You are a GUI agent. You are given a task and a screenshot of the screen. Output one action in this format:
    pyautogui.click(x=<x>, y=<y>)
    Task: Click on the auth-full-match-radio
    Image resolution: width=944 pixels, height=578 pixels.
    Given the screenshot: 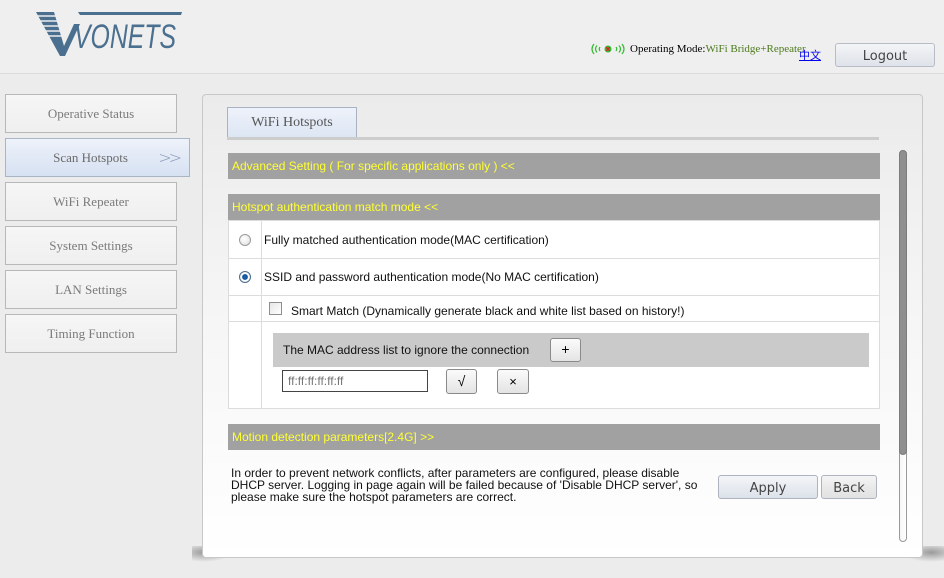 What is the action you would take?
    pyautogui.click(x=245, y=240)
    